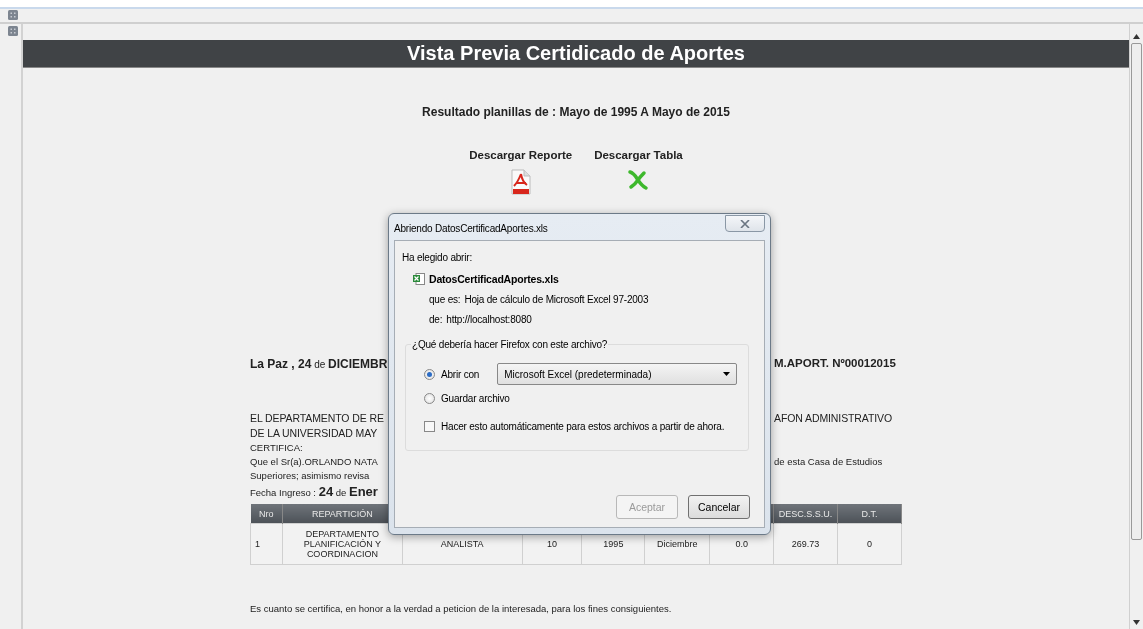 The height and width of the screenshot is (629, 1143). What do you see at coordinates (445, 299) in the screenshot?
I see `field-label: que es:` at bounding box center [445, 299].